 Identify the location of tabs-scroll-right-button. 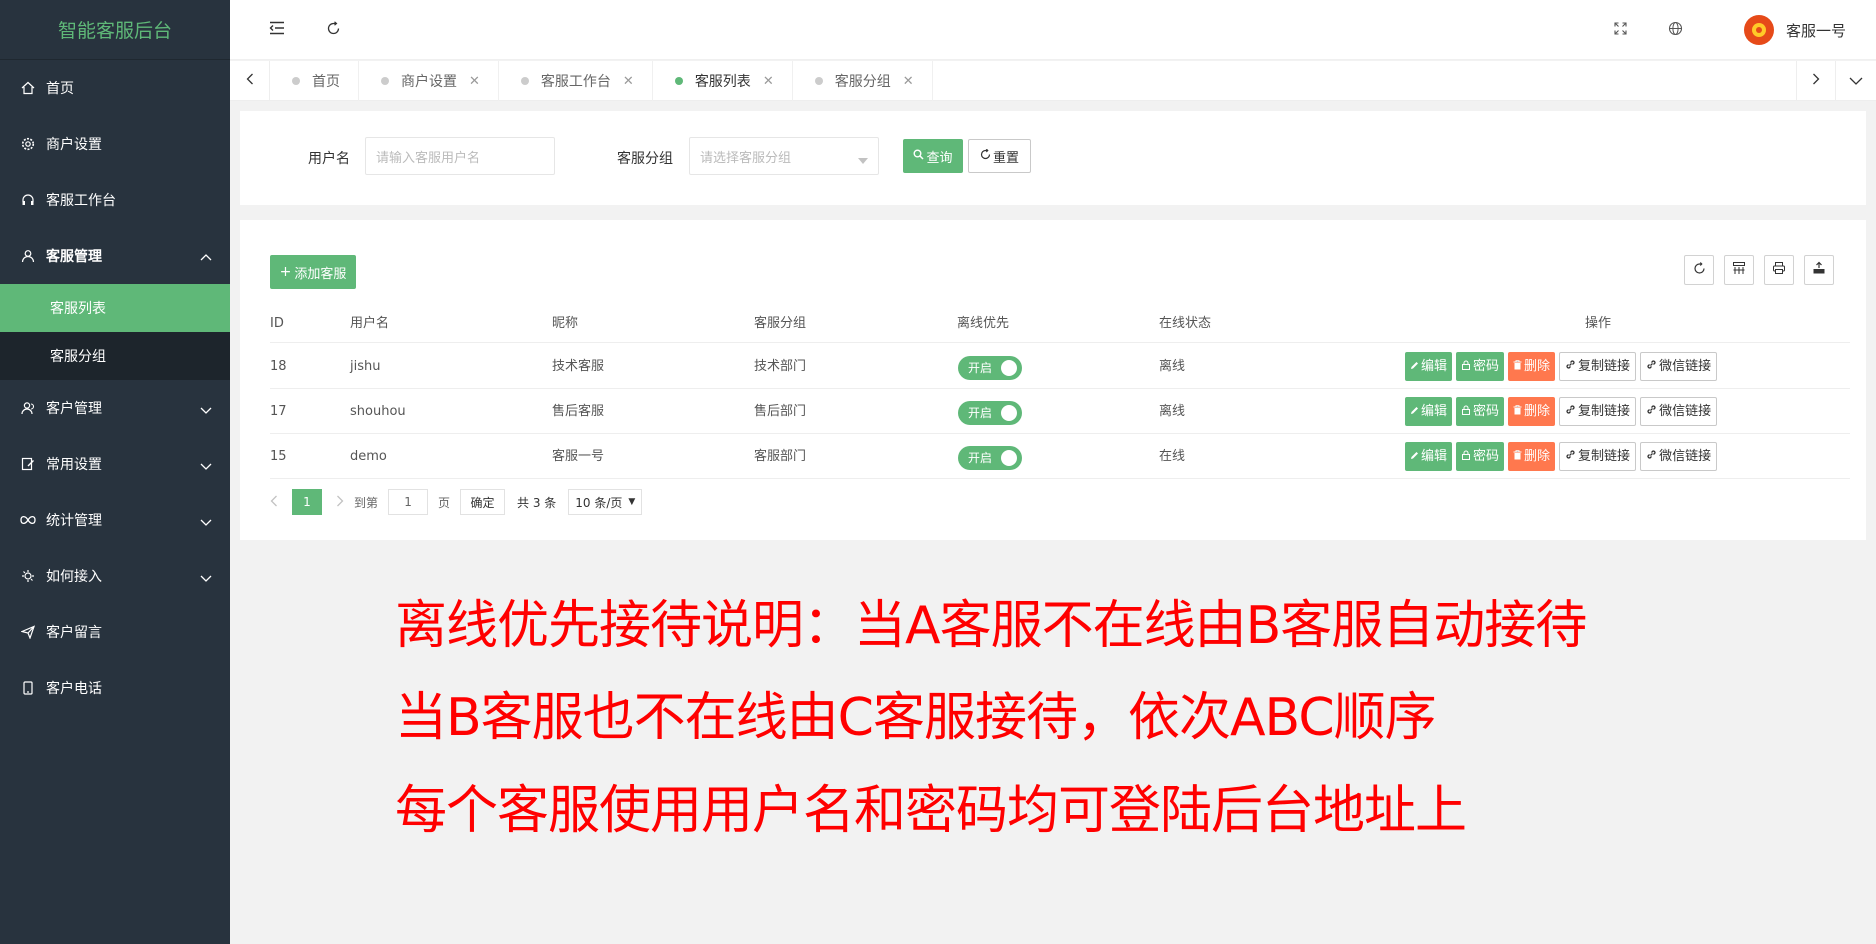
(1816, 81).